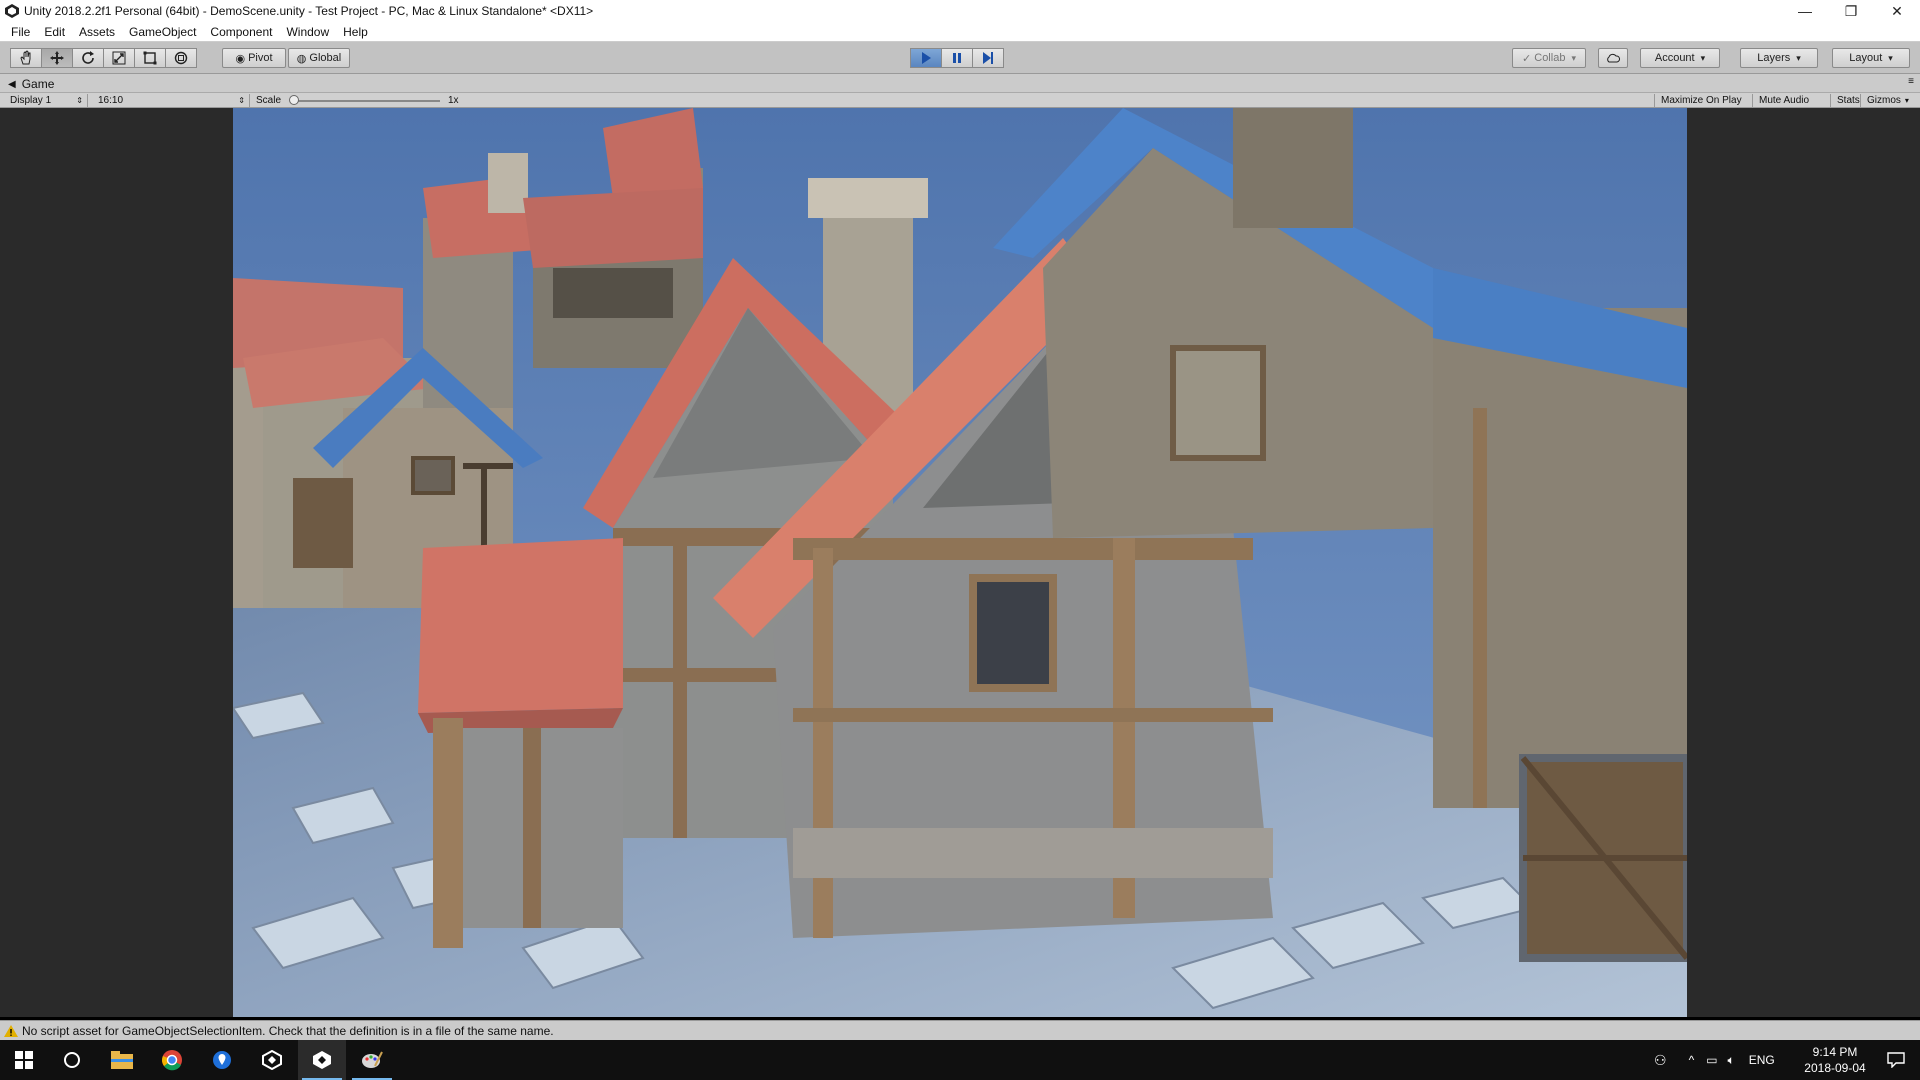  Describe the element at coordinates (54, 32) in the screenshot. I see `menu-edit: Edit` at that location.